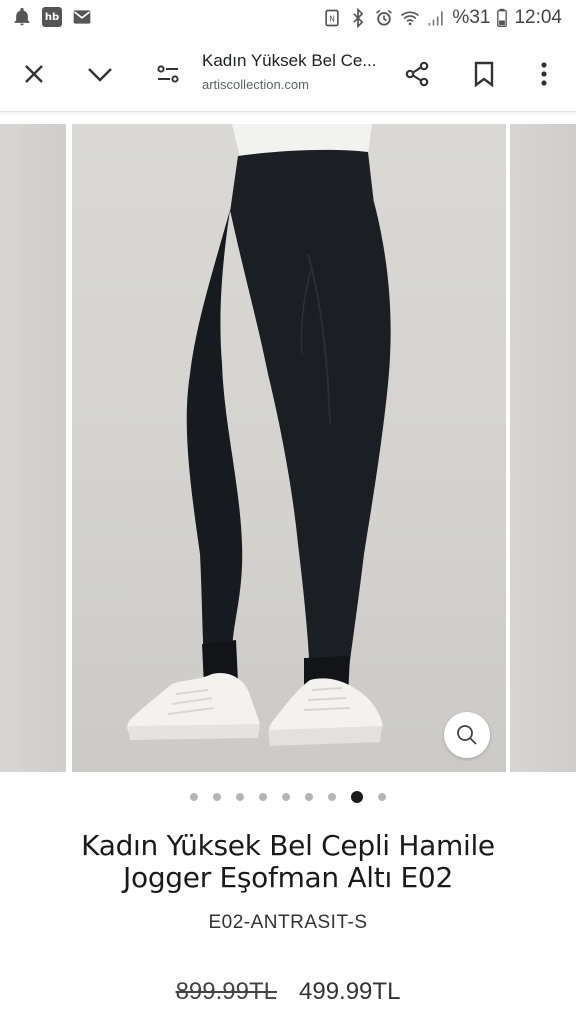 Image resolution: width=576 pixels, height=1024 pixels. I want to click on previous-slide-image, so click(33, 448).